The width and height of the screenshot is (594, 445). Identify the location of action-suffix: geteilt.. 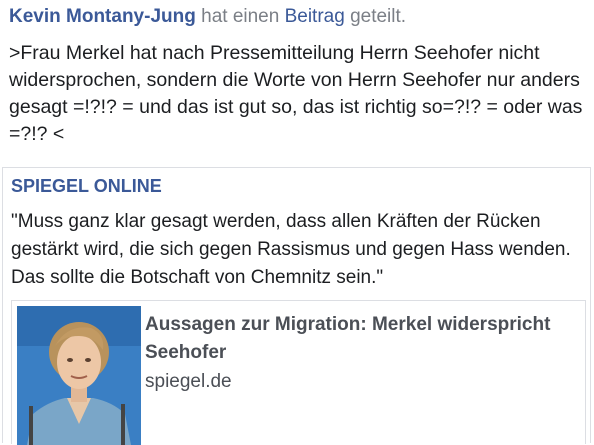
(378, 16).